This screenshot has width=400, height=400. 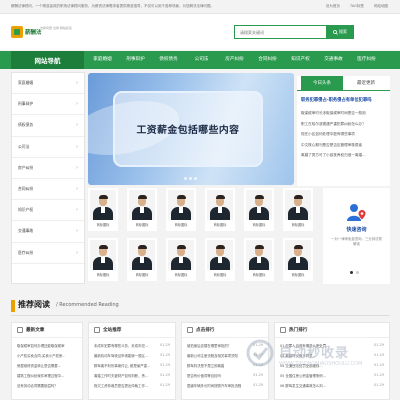 What do you see at coordinates (132, 385) in the screenshot?
I see `list-item: 拖欠工资仲裁员是否提出仲裁工作... 01-29` at bounding box center [132, 385].